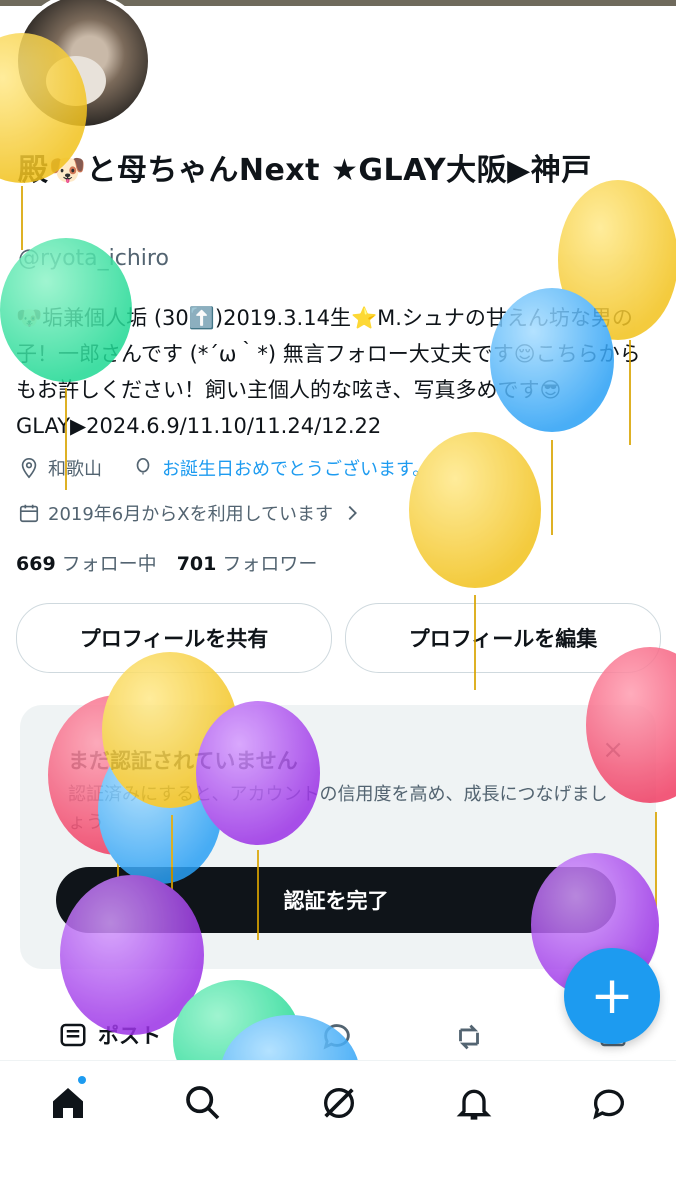 This screenshot has width=676, height=1201. I want to click on birthday-balloon-icon, so click(143, 466).